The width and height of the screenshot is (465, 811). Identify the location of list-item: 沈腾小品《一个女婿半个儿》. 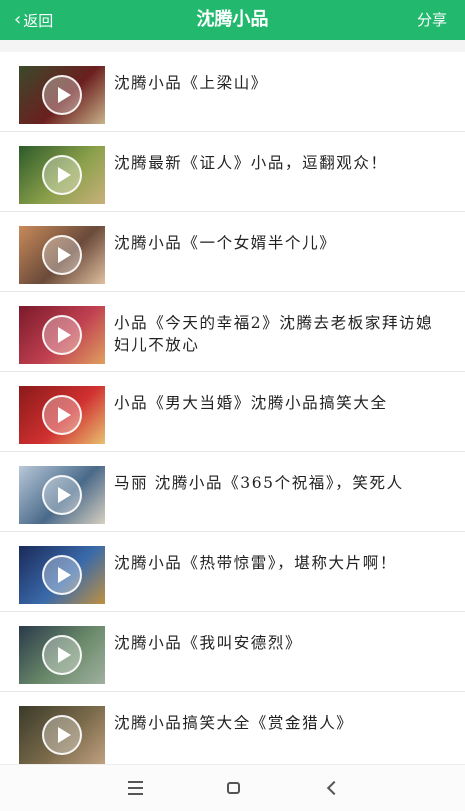
(232, 252).